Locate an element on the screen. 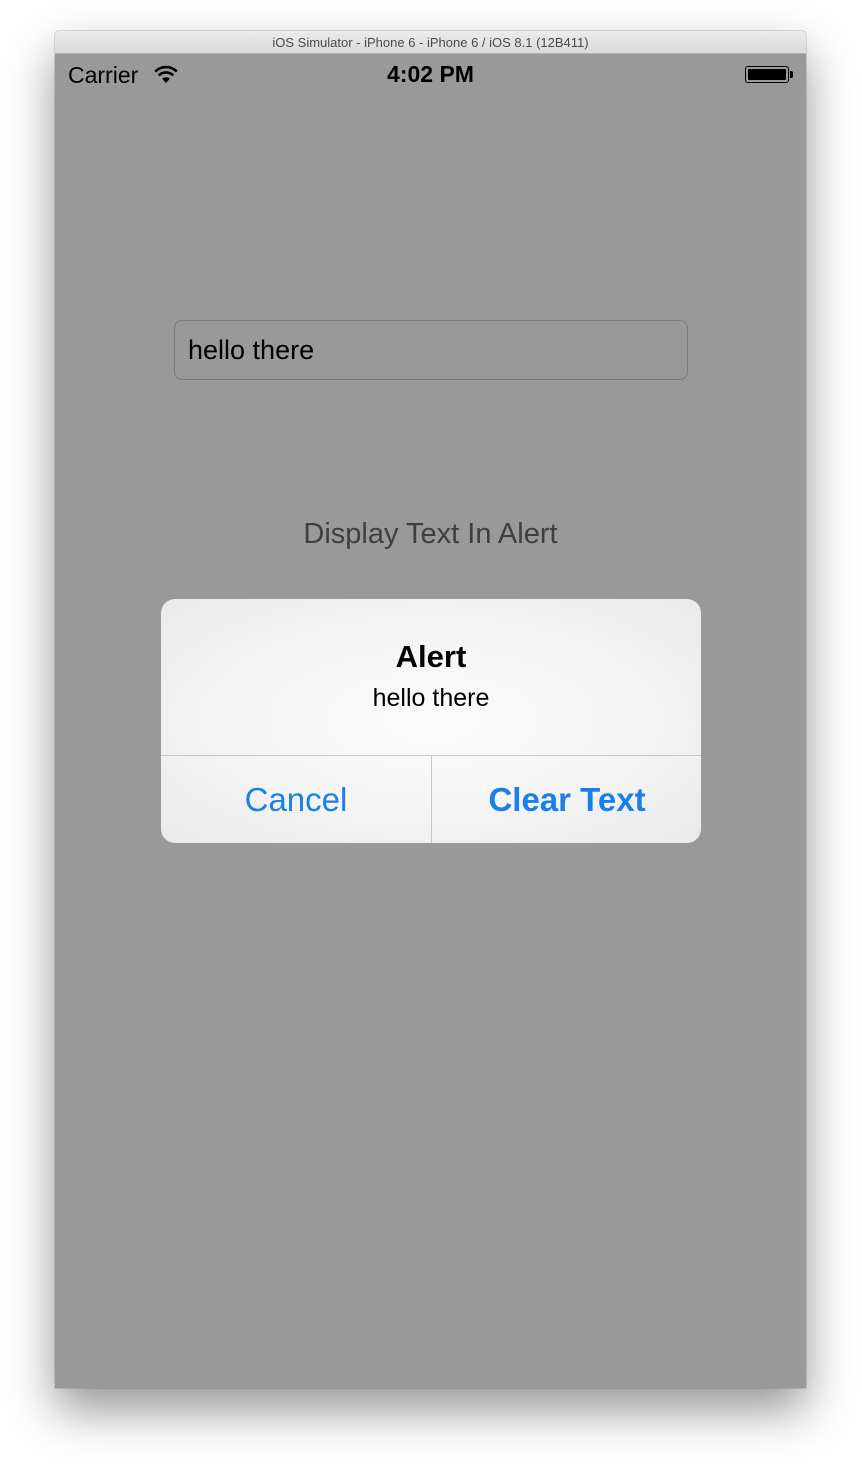 This screenshot has width=862, height=1468. battery-icon is located at coordinates (767, 74).